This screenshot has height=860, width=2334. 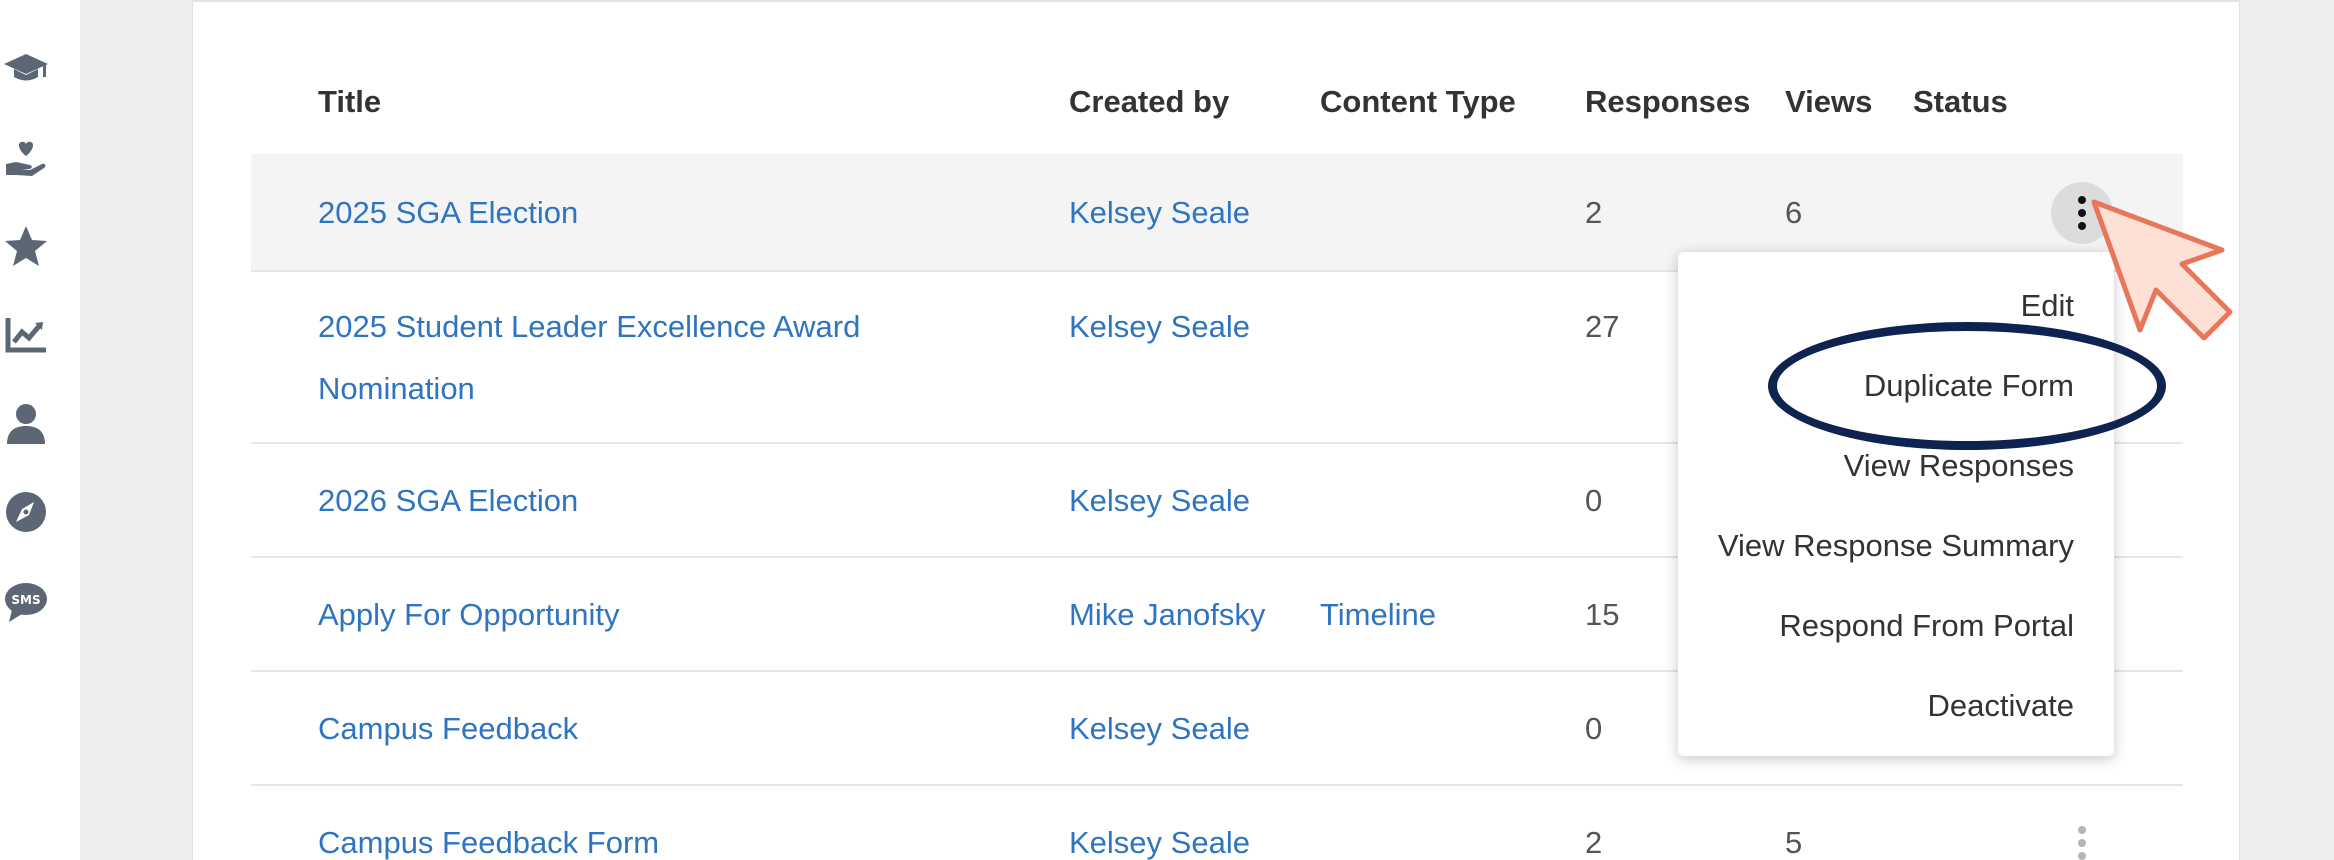 What do you see at coordinates (1794, 842) in the screenshot?
I see `row-views: 5` at bounding box center [1794, 842].